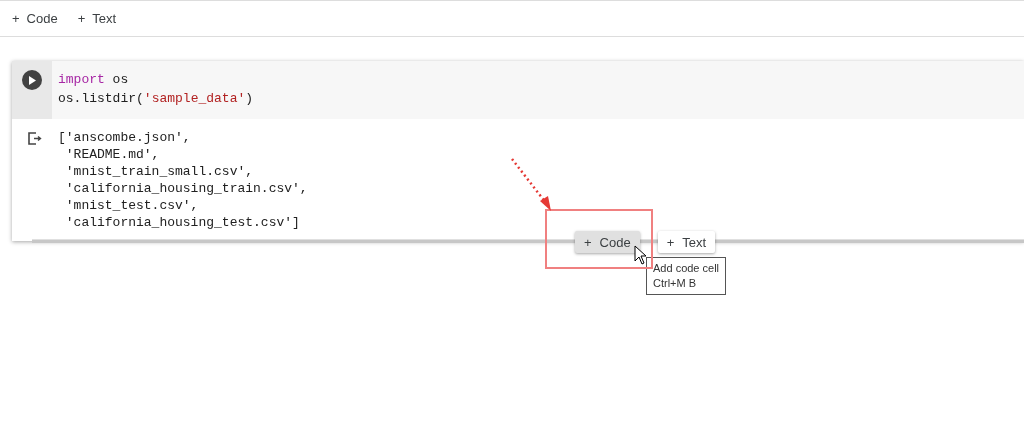  I want to click on output-line: 'california_housing_train.csv',, so click(186, 188).